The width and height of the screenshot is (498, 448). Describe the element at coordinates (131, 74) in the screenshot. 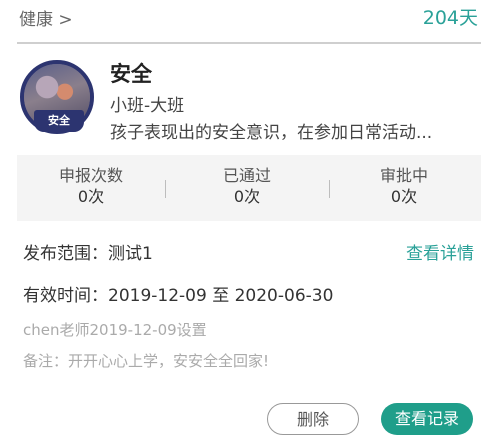

I see `item-title: 安全` at that location.